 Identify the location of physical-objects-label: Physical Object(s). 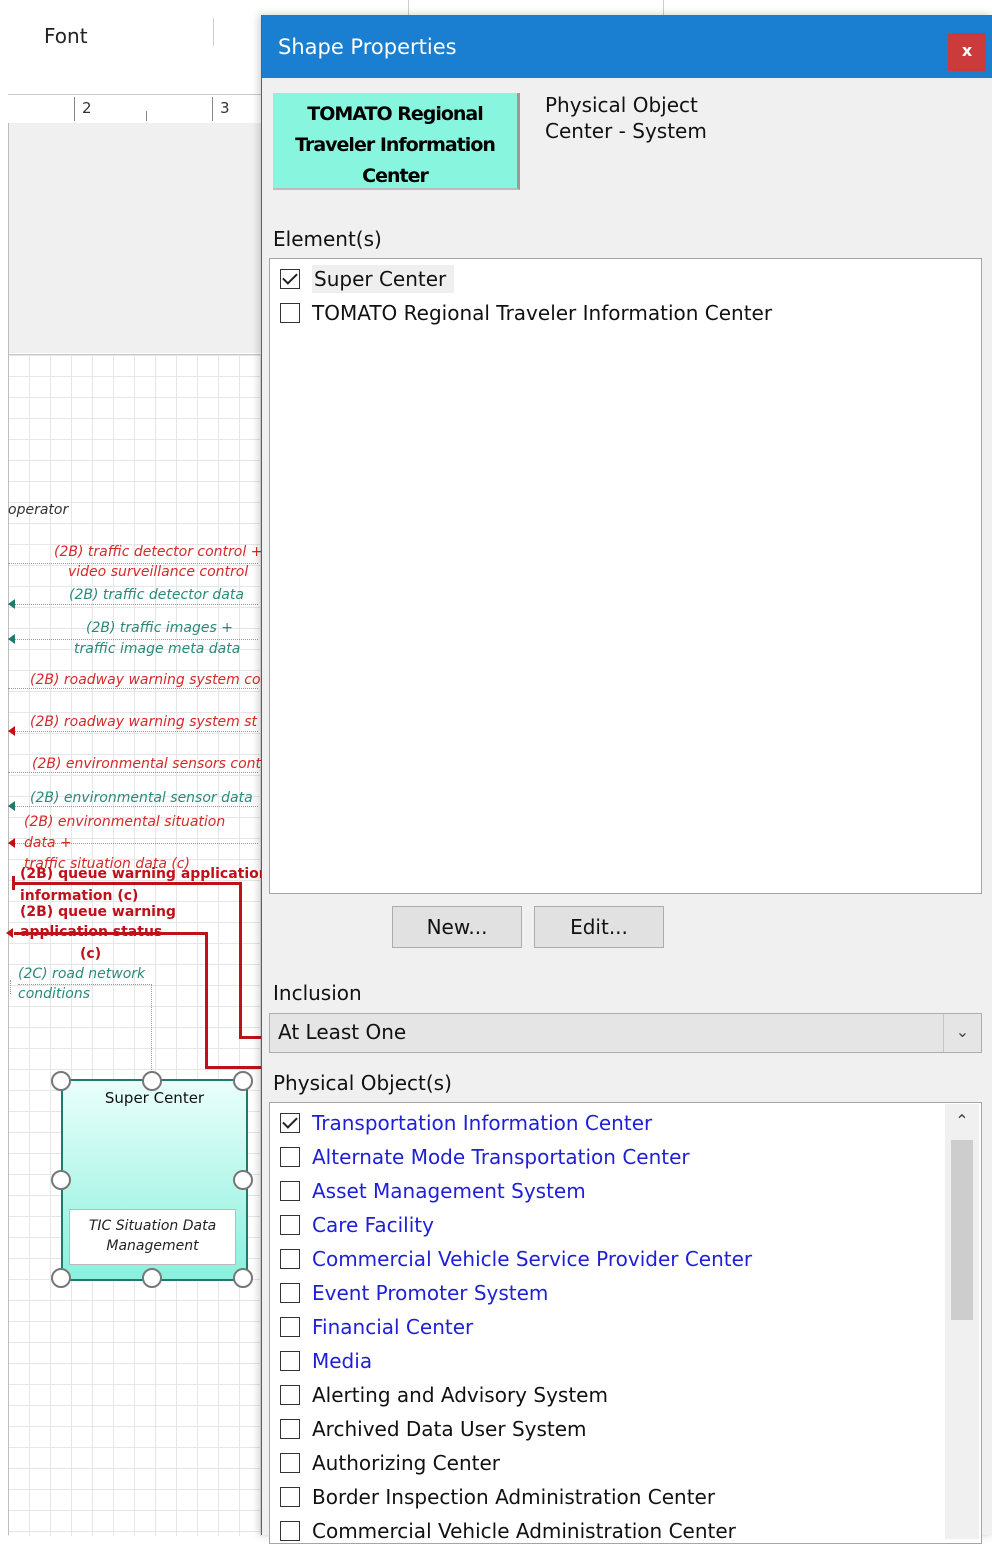
(362, 1083).